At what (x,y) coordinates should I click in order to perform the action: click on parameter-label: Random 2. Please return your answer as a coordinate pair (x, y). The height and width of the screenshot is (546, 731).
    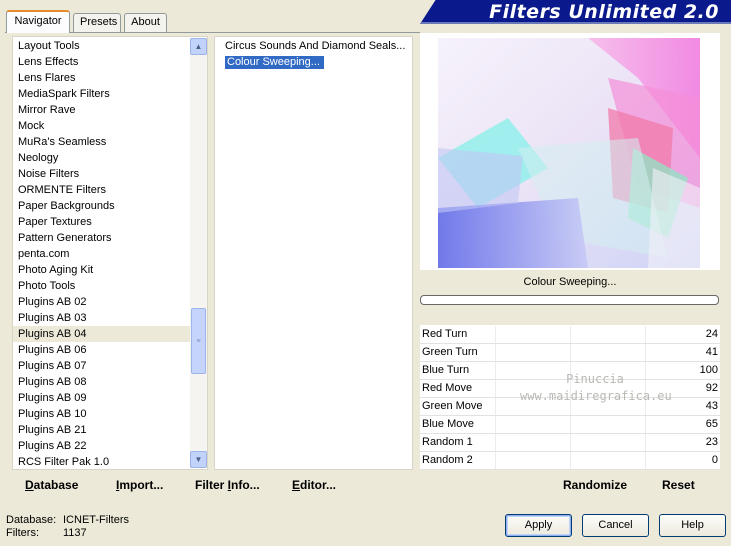
    Looking at the image, I should click on (447, 460).